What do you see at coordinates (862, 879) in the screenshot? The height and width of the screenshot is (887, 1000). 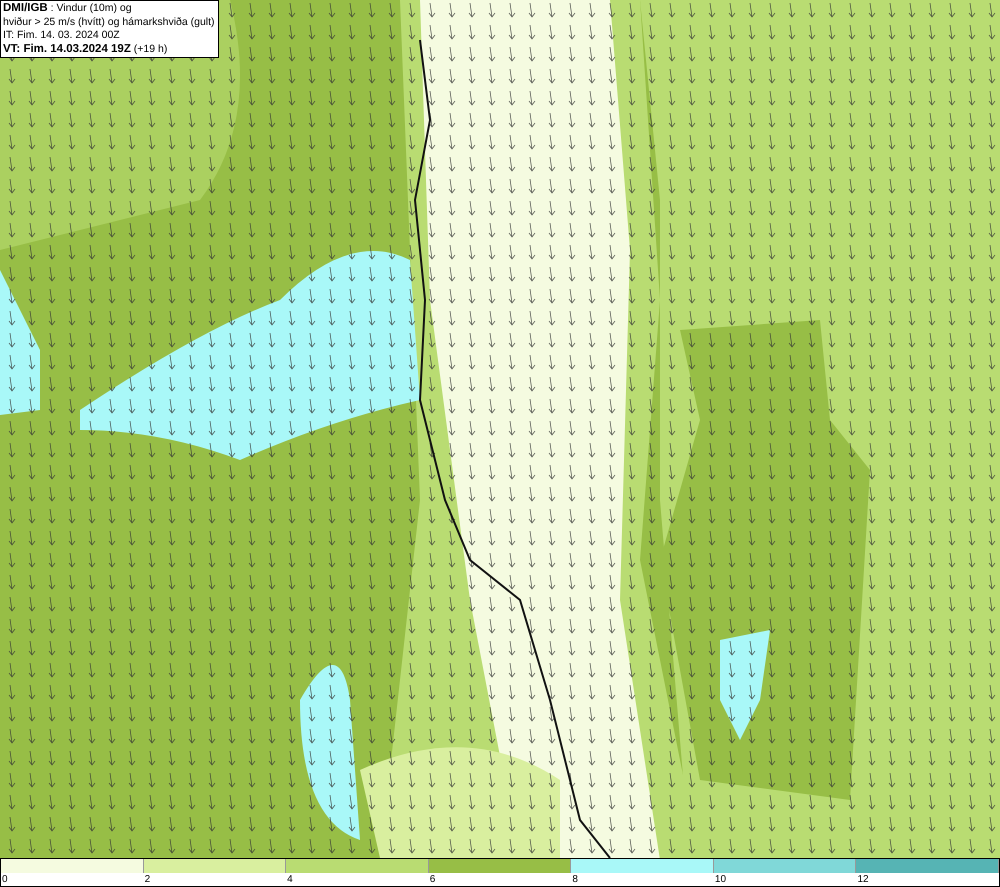 I see `legend-label: 12` at bounding box center [862, 879].